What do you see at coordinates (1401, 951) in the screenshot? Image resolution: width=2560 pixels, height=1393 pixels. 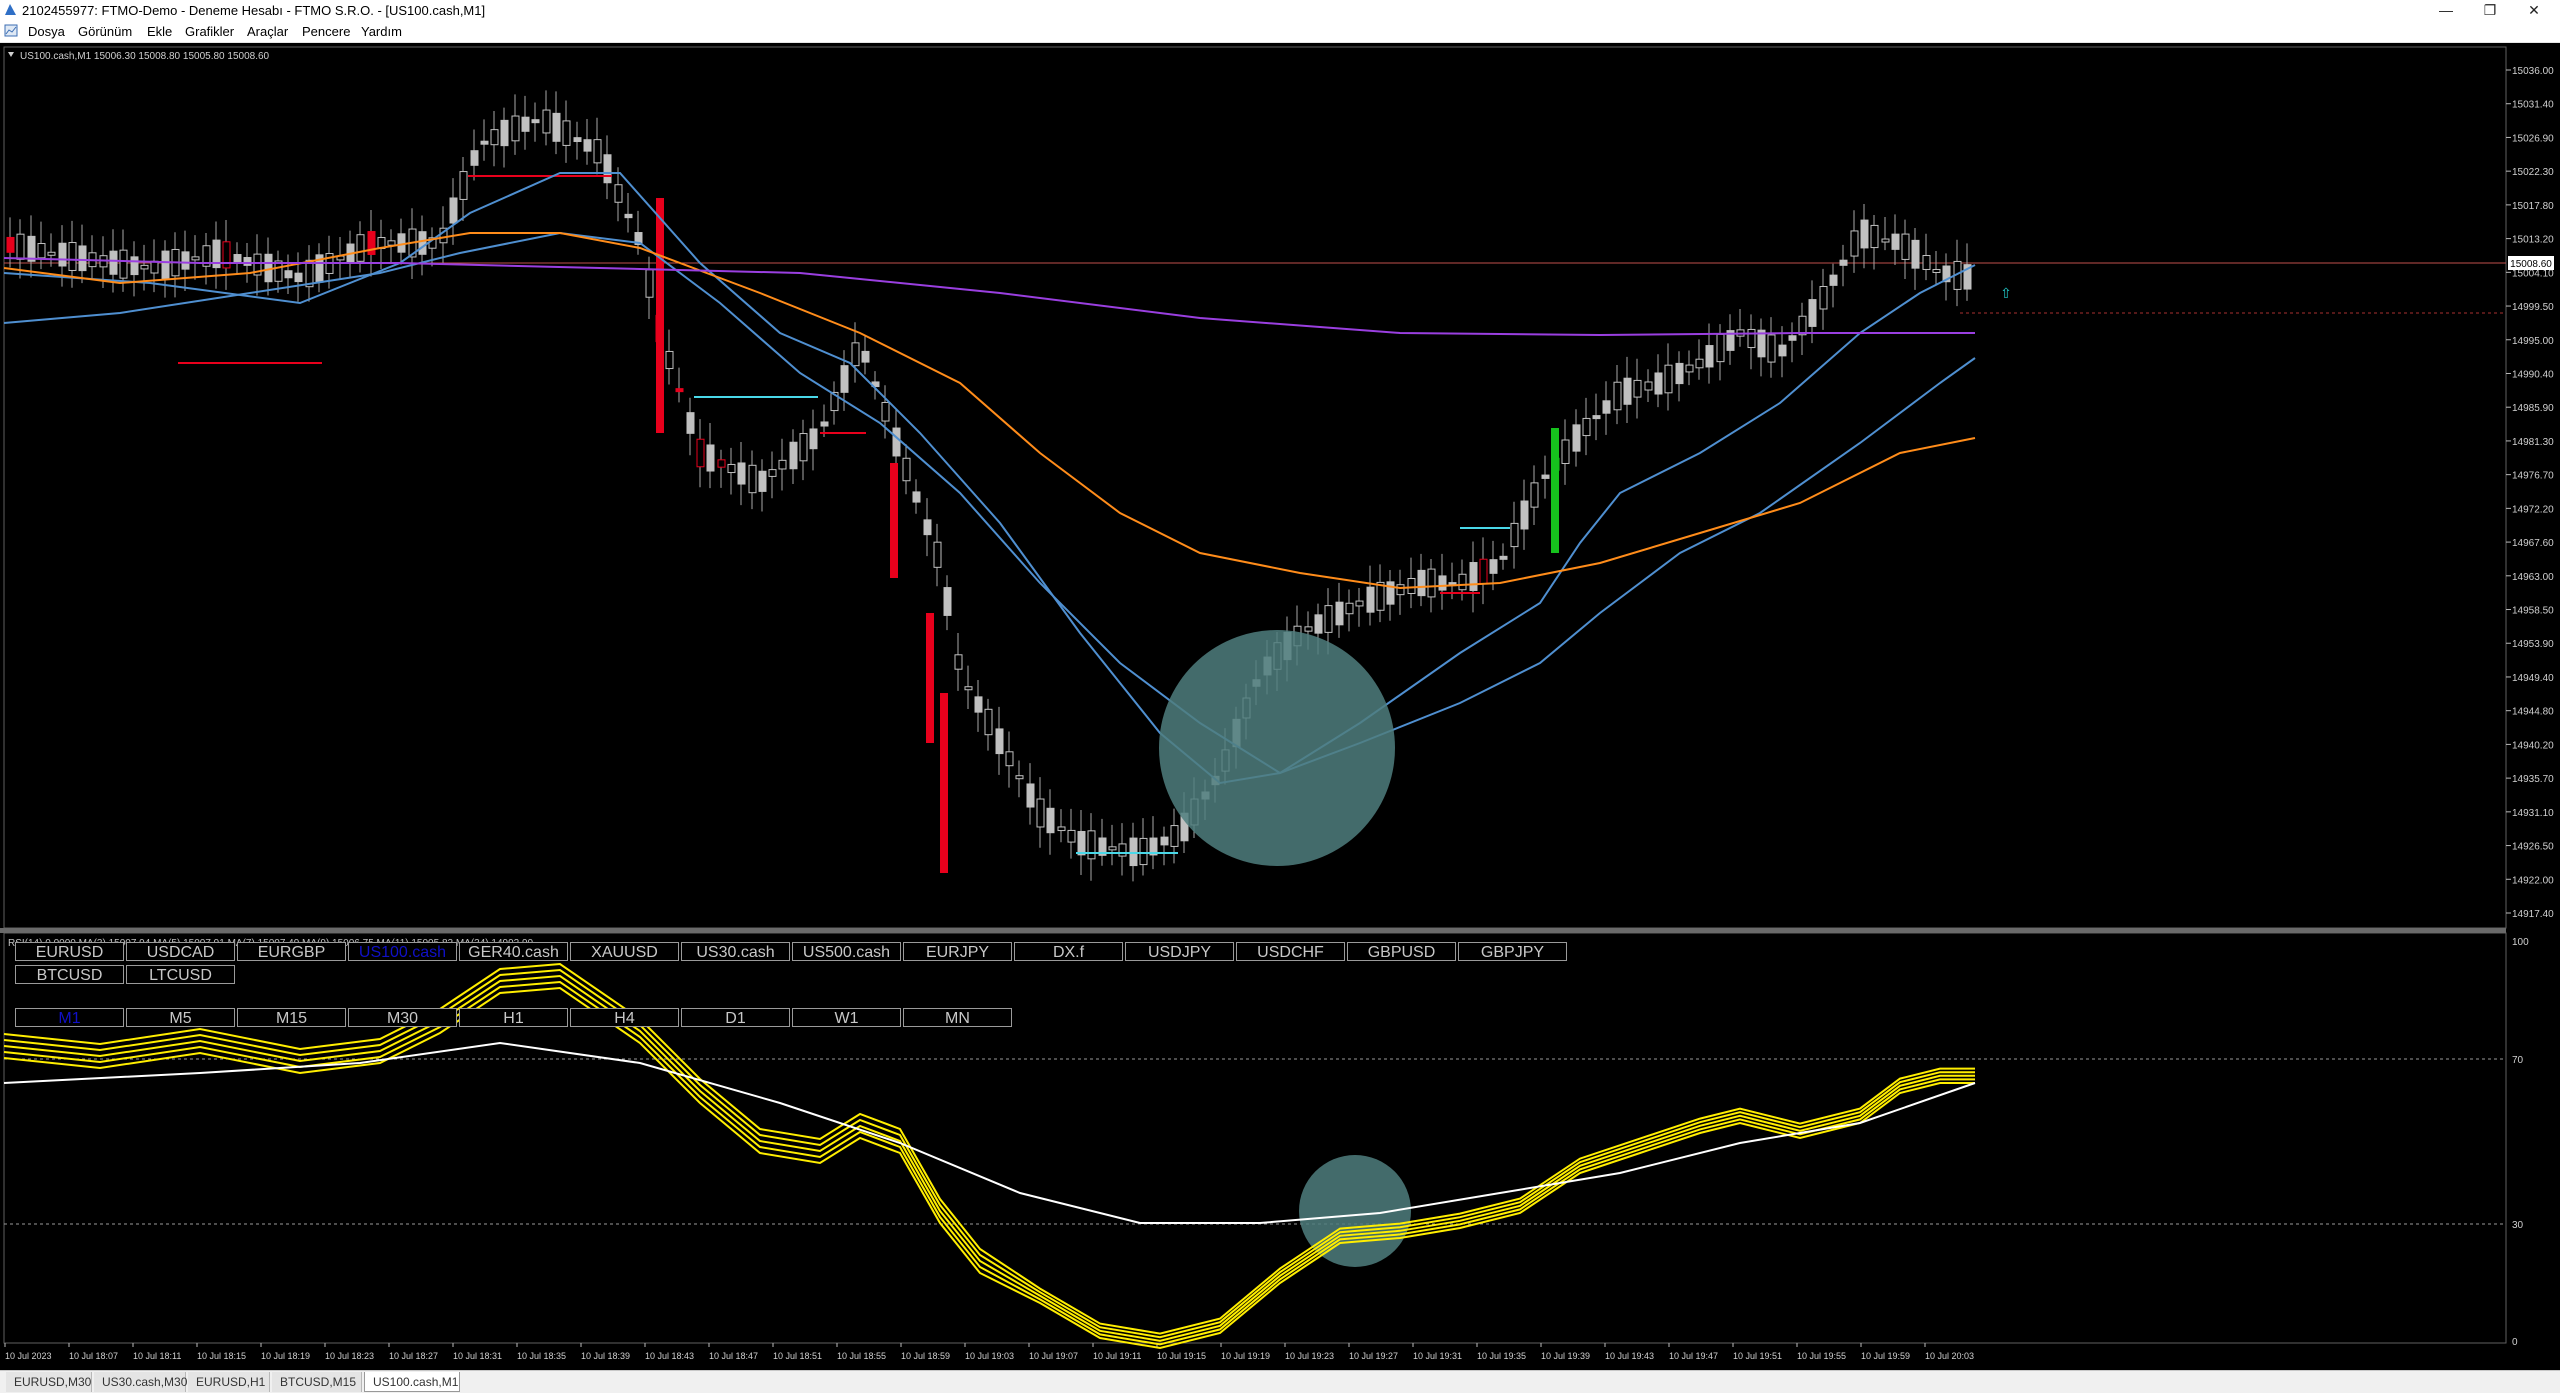 I see `symbol-button-gbpusd: GBPUSD` at bounding box center [1401, 951].